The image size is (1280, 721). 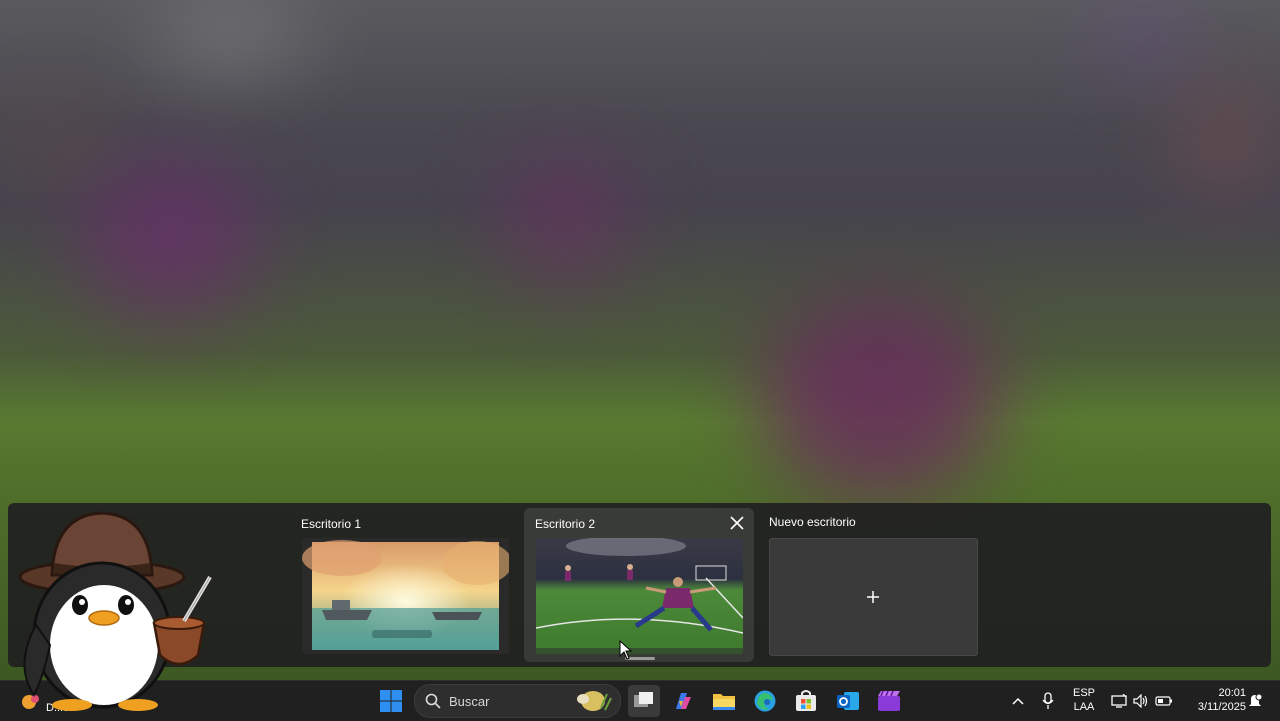 What do you see at coordinates (737, 523) in the screenshot?
I see `close-icon` at bounding box center [737, 523].